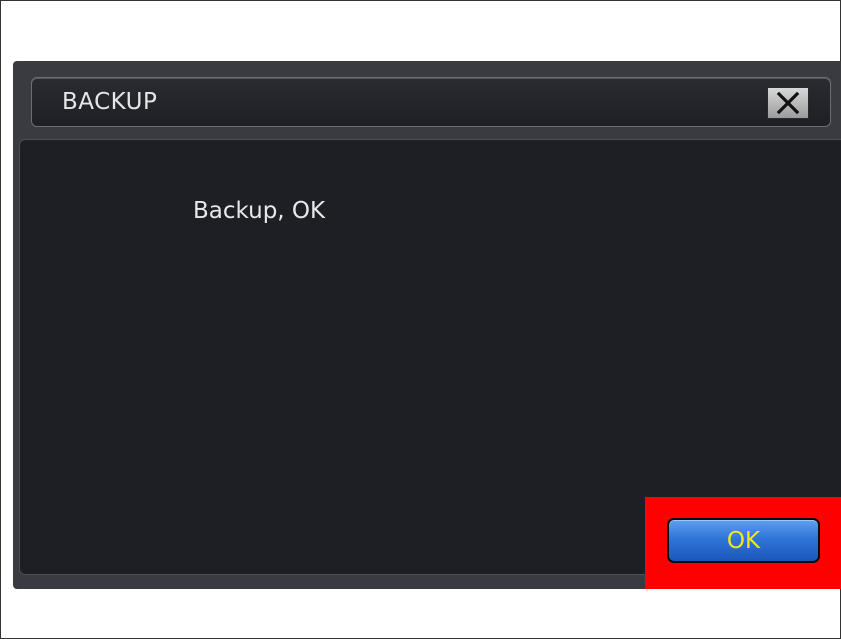  What do you see at coordinates (431, 102) in the screenshot?
I see `dialog-title-bar: BACKUP` at bounding box center [431, 102].